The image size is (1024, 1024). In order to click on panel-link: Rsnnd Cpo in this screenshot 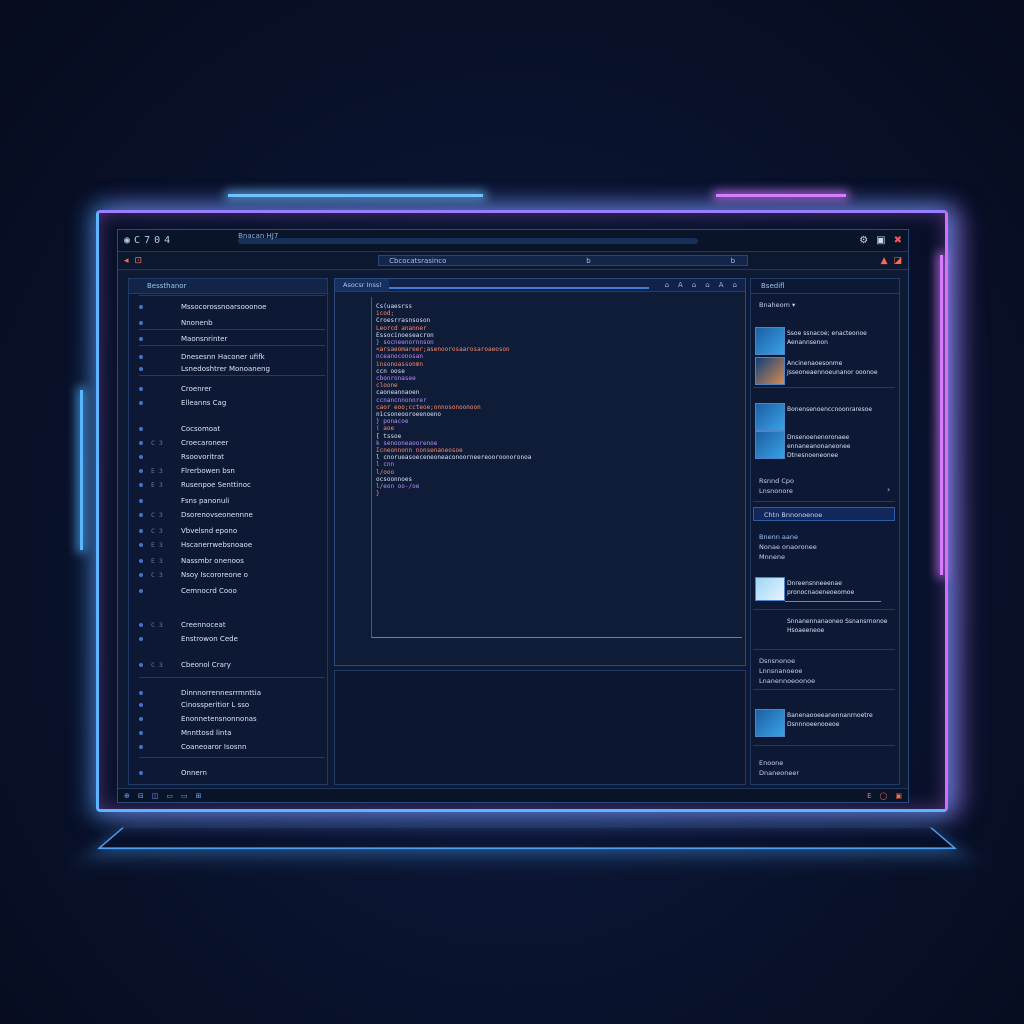, I will do `click(776, 481)`.